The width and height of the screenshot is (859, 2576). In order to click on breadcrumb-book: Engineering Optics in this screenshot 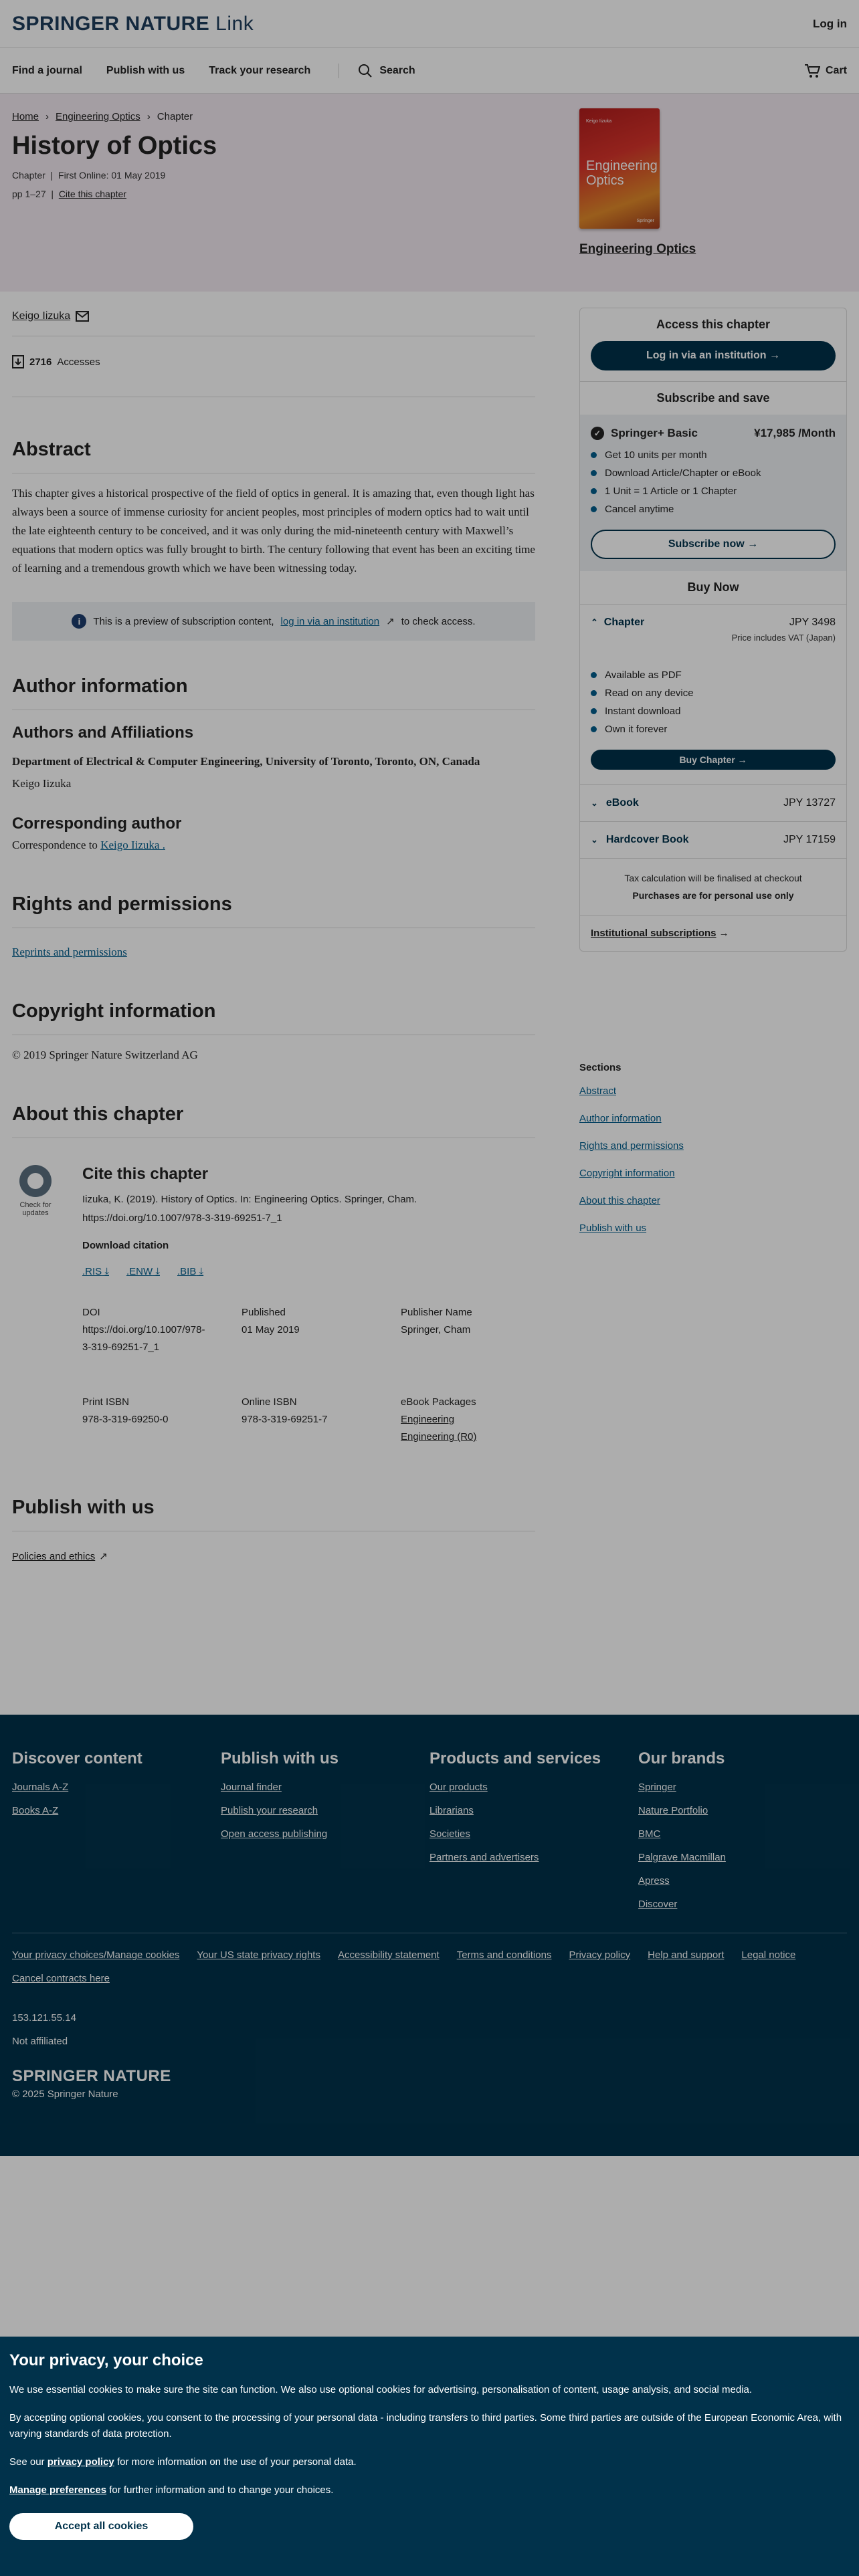, I will do `click(98, 116)`.